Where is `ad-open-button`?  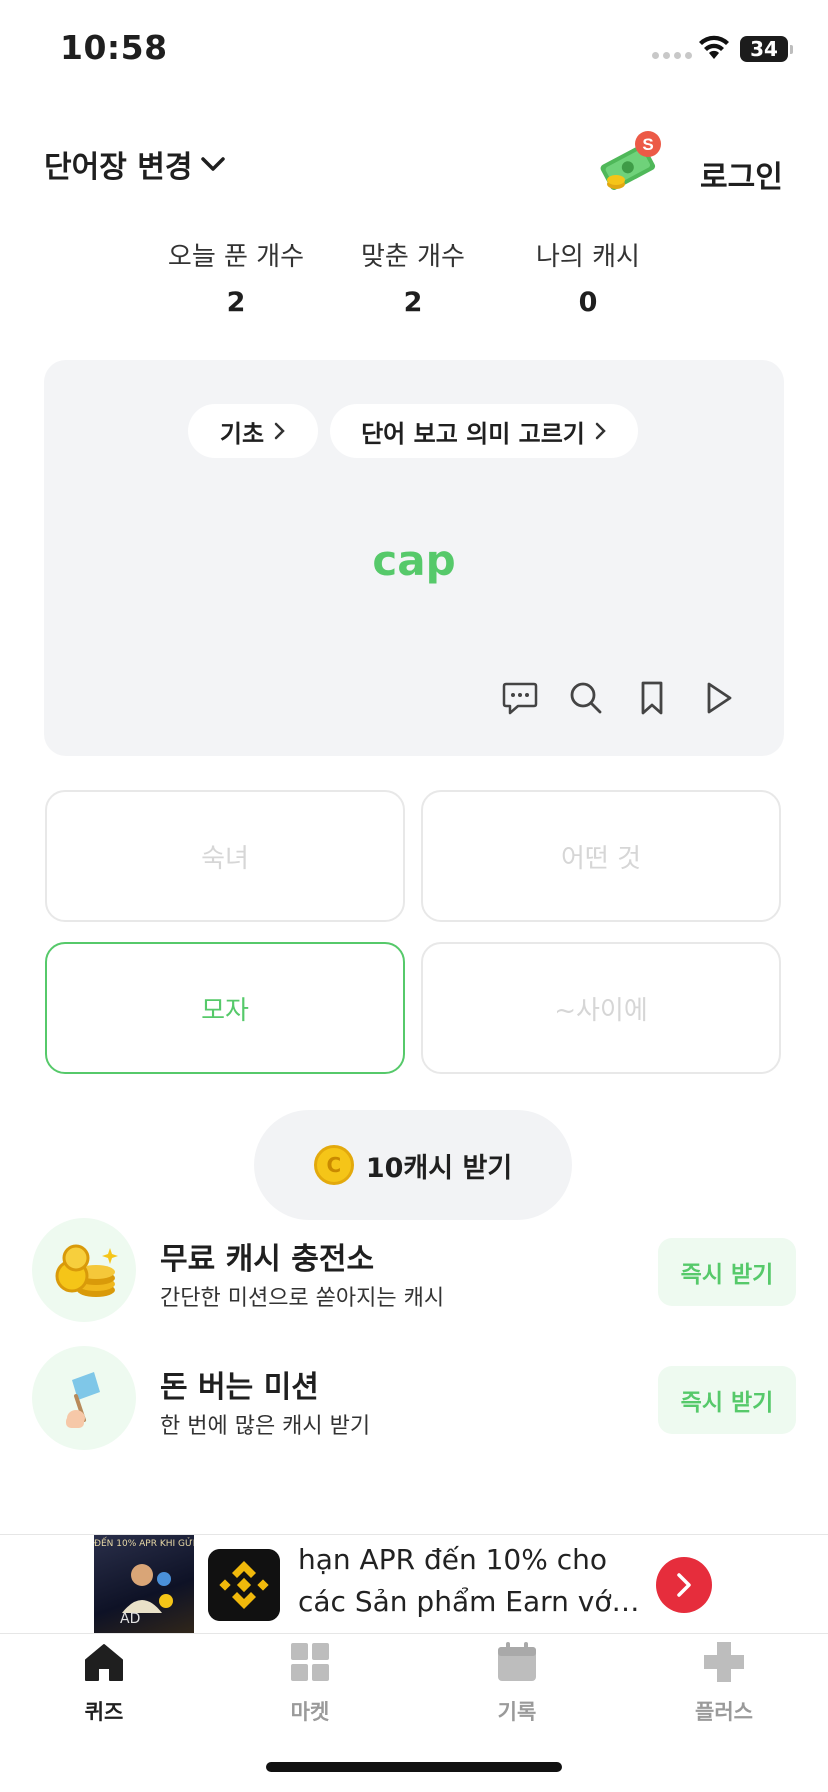
ad-open-button is located at coordinates (684, 1585).